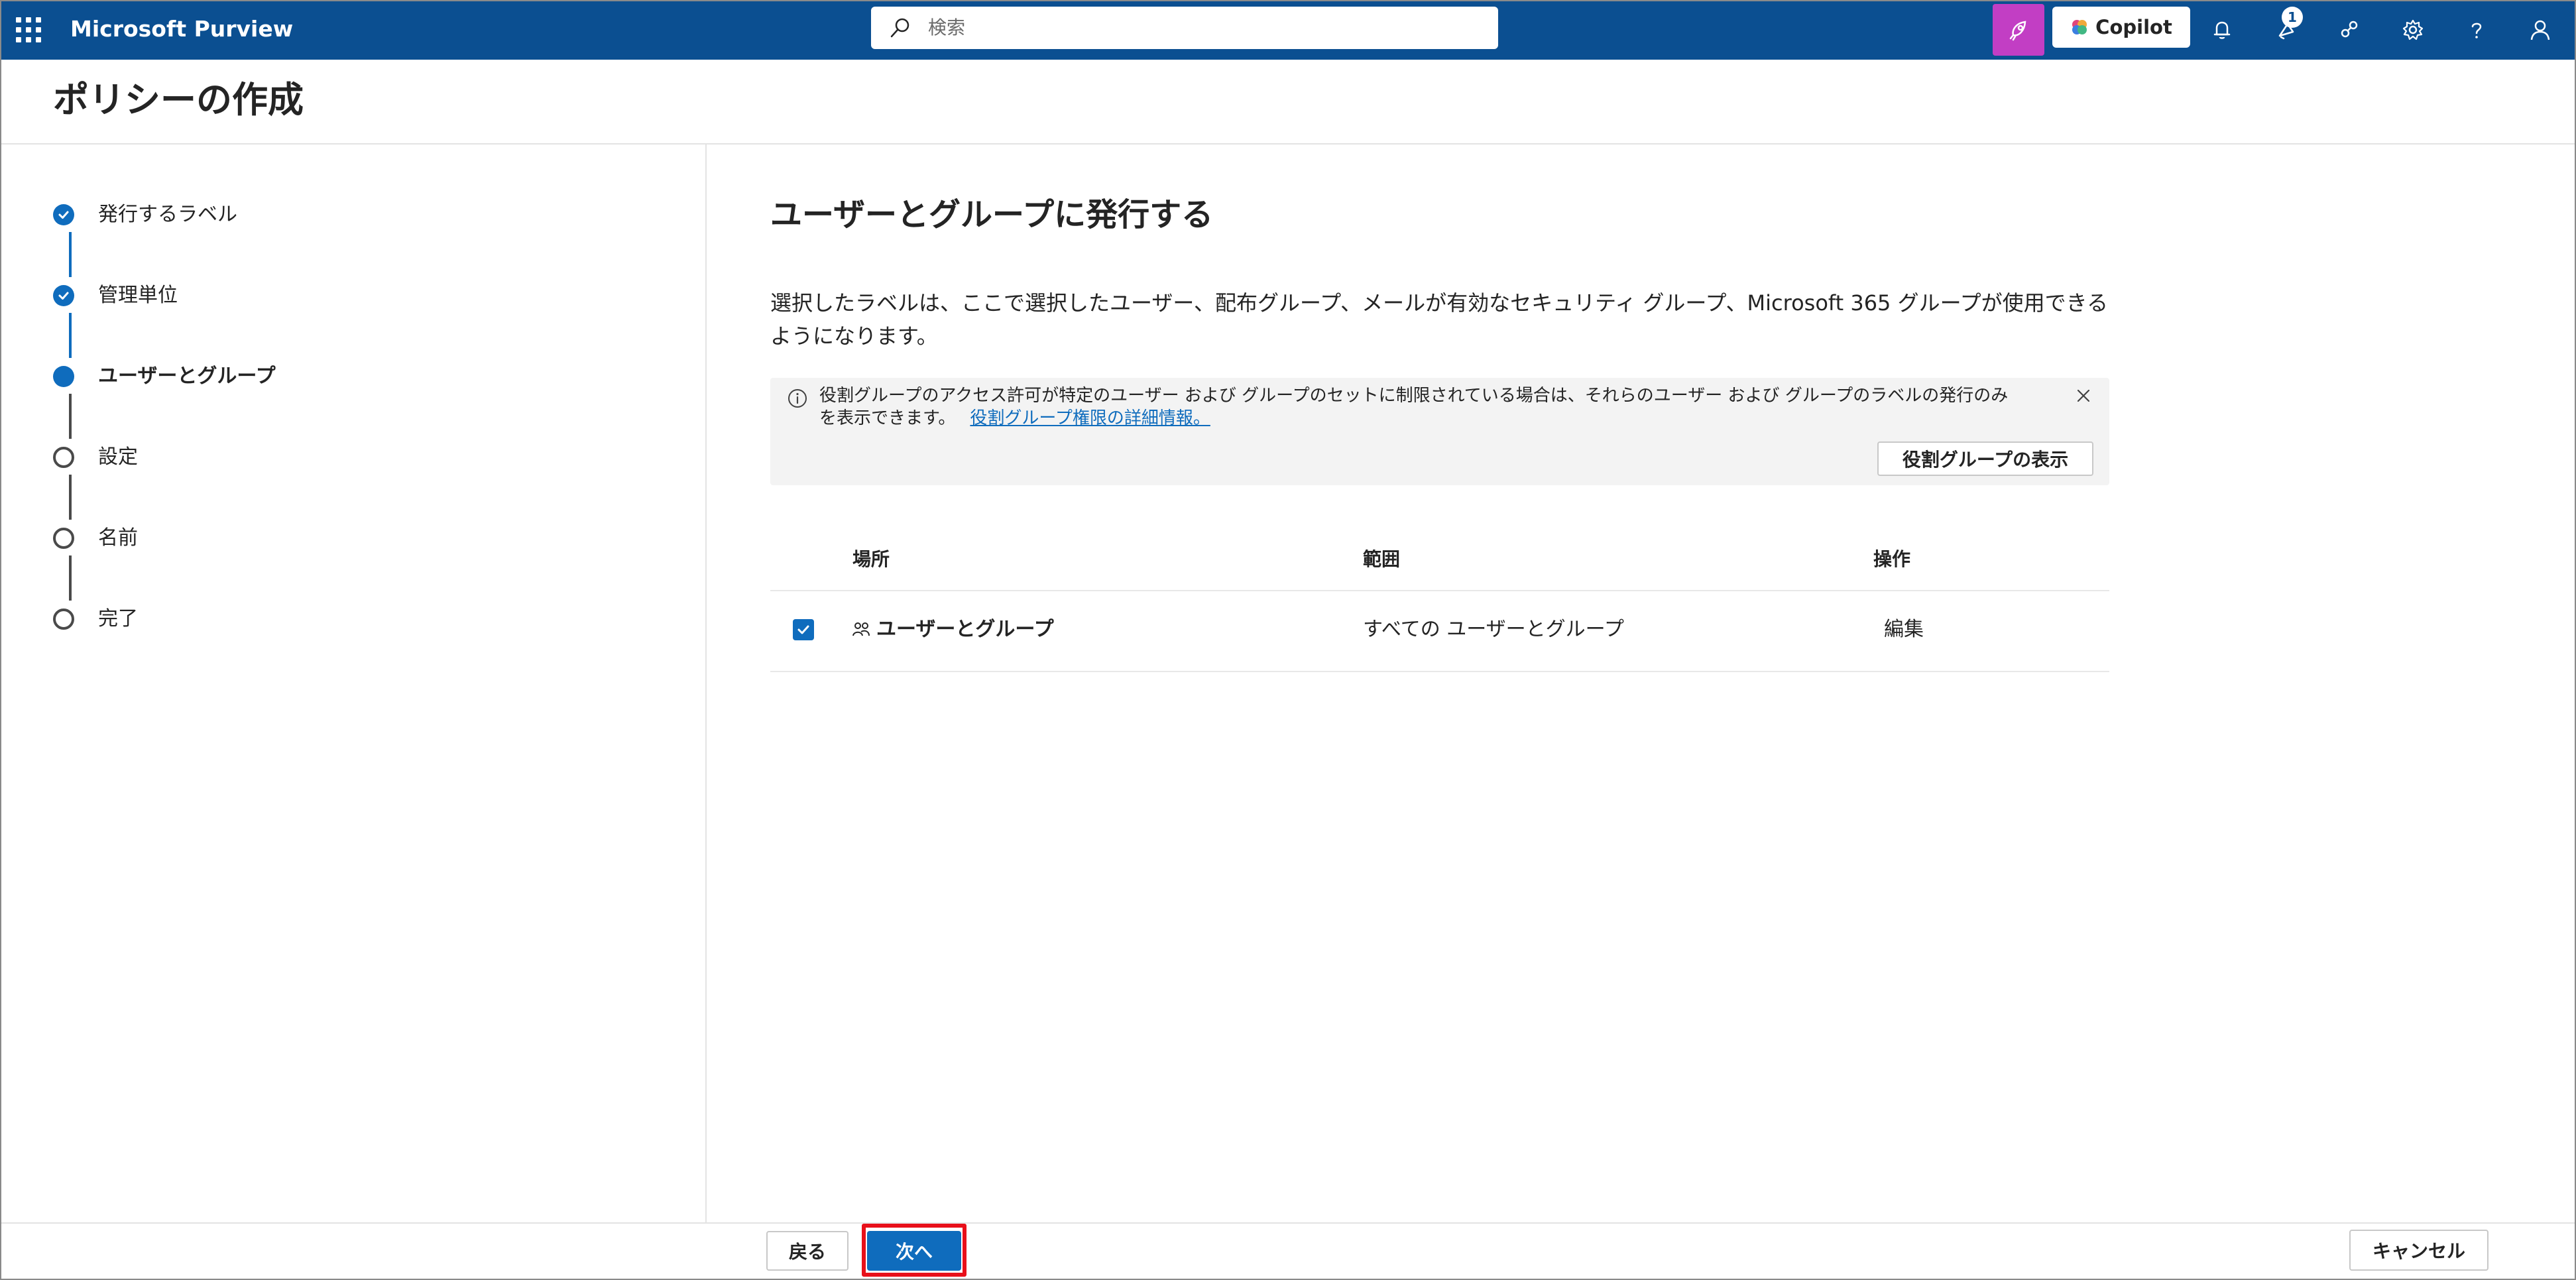 This screenshot has height=1280, width=2576. What do you see at coordinates (706, 684) in the screenshot?
I see `sidebar-divider` at bounding box center [706, 684].